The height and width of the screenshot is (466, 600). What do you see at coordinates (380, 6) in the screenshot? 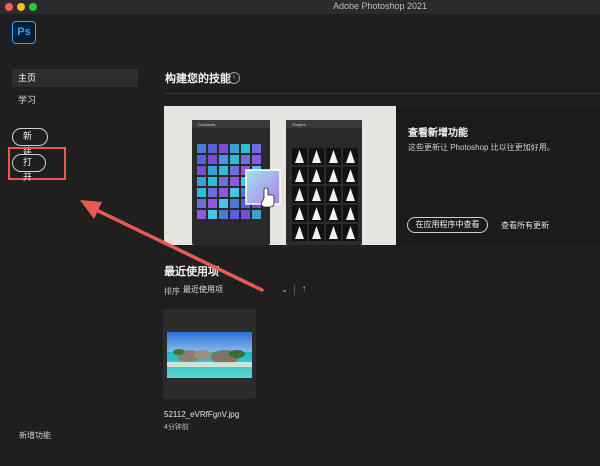
I see `window-title: Adobe Photoshop 2021` at bounding box center [380, 6].